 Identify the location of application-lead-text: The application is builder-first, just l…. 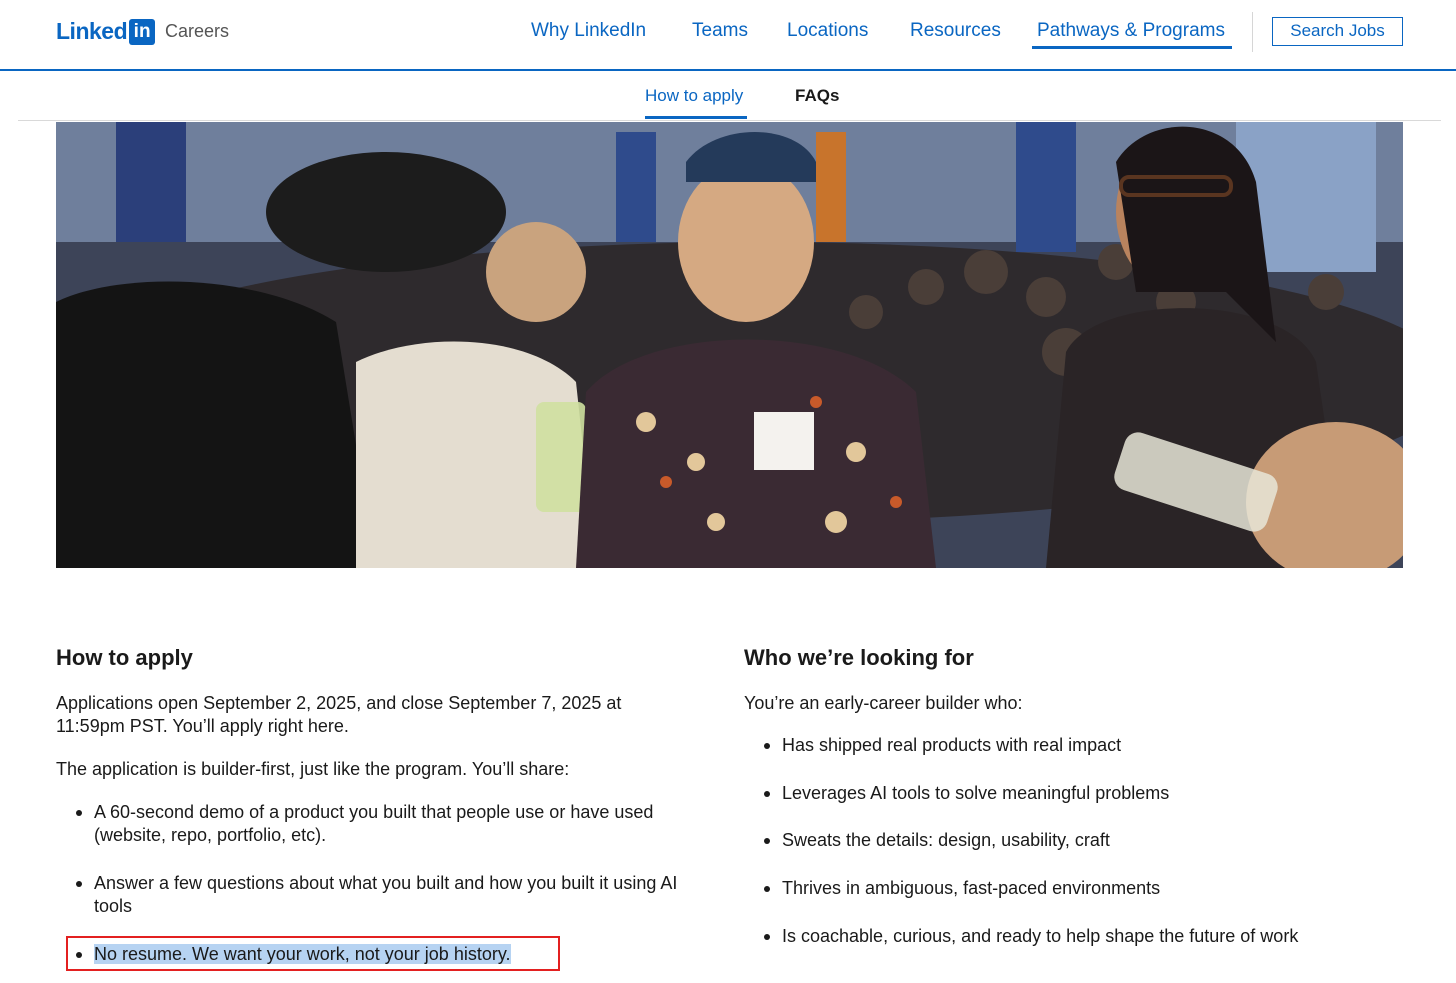
(313, 769).